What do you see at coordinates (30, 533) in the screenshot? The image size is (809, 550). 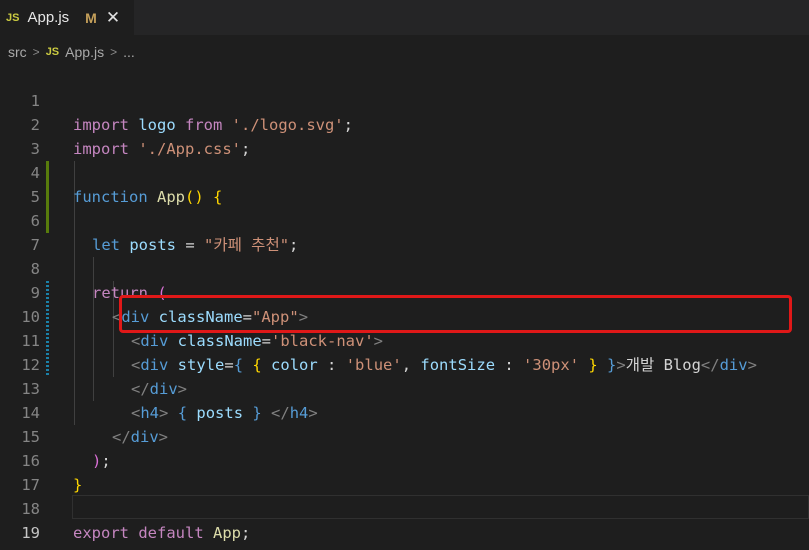 I see `line-number: 19` at bounding box center [30, 533].